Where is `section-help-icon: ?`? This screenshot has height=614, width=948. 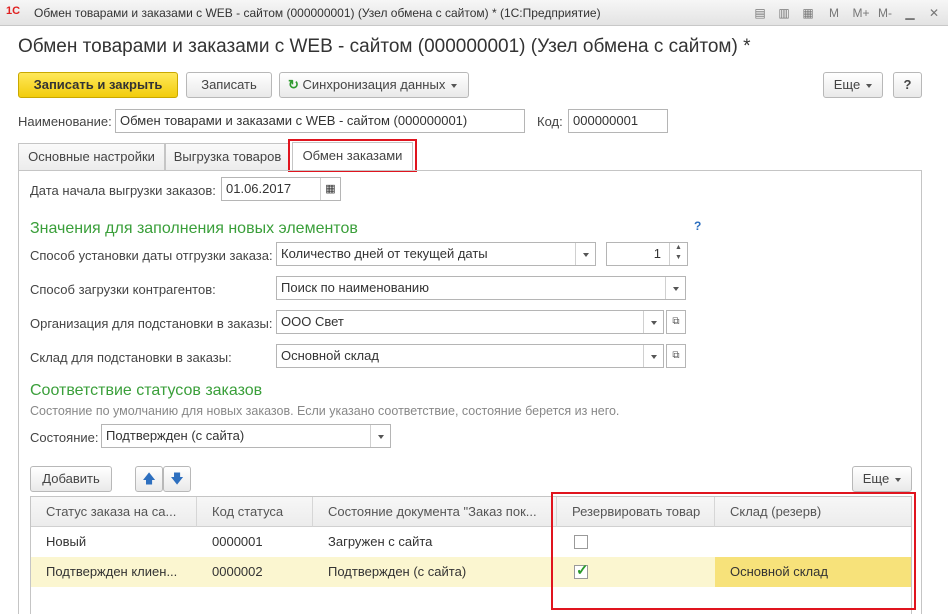 section-help-icon: ? is located at coordinates (697, 226).